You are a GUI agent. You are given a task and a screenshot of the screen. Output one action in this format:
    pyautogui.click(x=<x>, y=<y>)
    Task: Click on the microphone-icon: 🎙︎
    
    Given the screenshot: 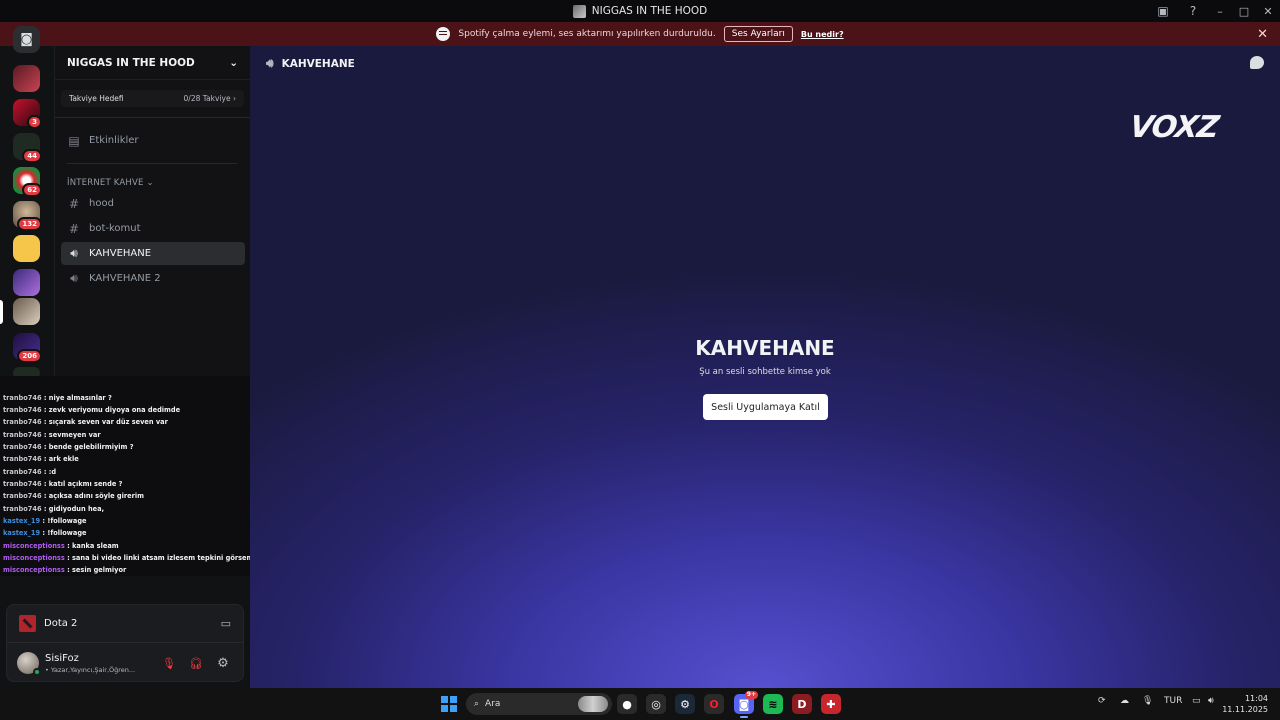 What is the action you would take?
    pyautogui.click(x=1147, y=701)
    